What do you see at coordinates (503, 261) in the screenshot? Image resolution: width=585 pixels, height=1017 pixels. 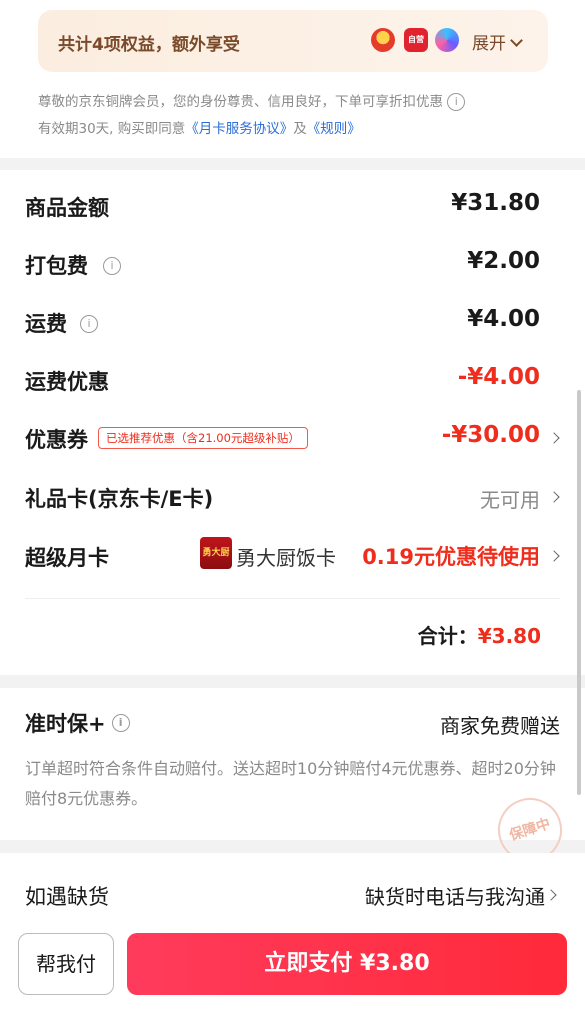 I see `packing-fee-value: ¥2.00` at bounding box center [503, 261].